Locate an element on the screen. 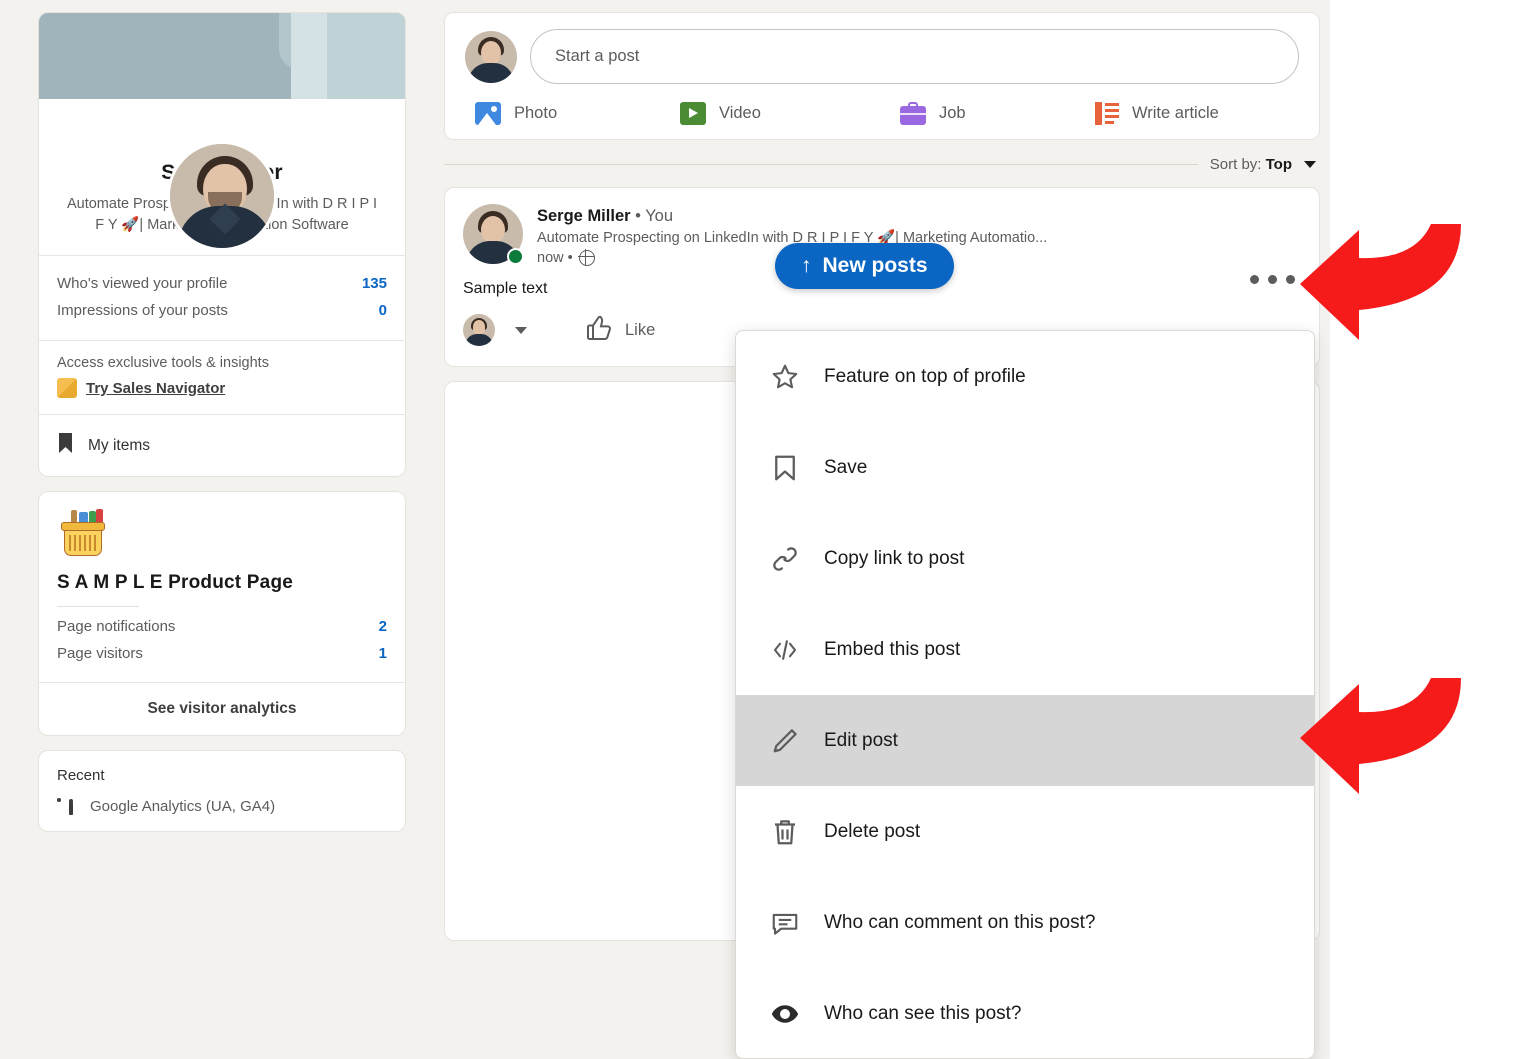 The height and width of the screenshot is (1059, 1515). pencil-icon is located at coordinates (785, 741).